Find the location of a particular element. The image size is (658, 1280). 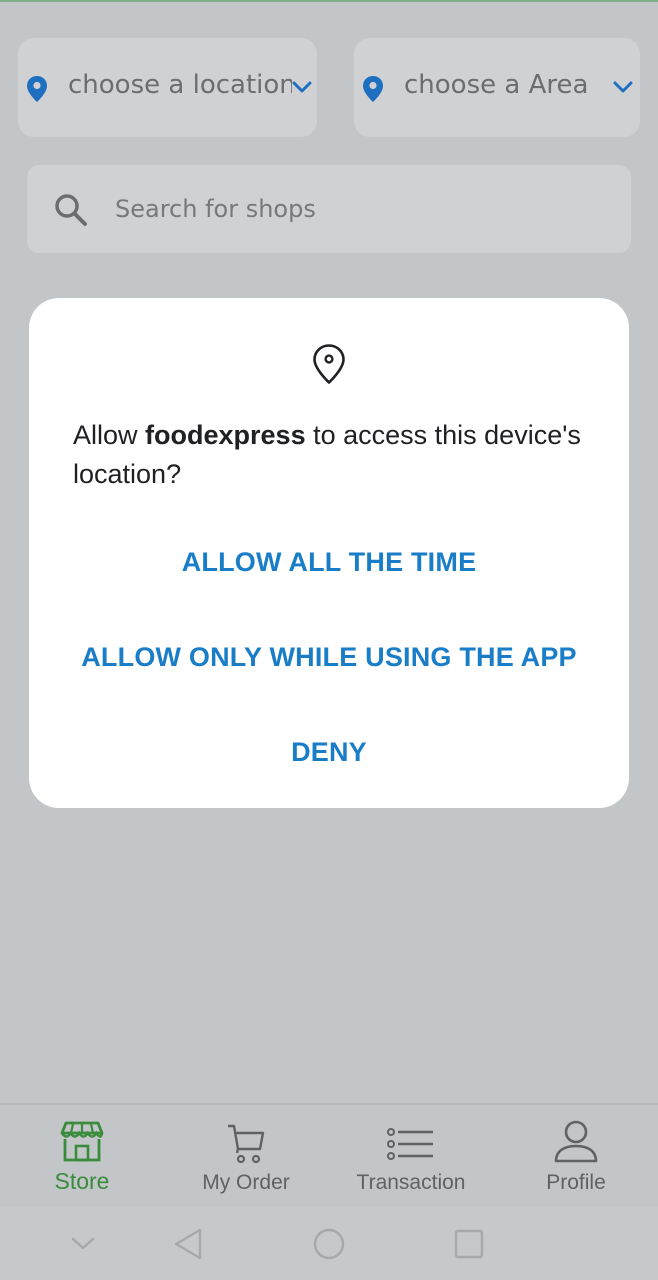

app-name: foodexpress is located at coordinates (225, 435).